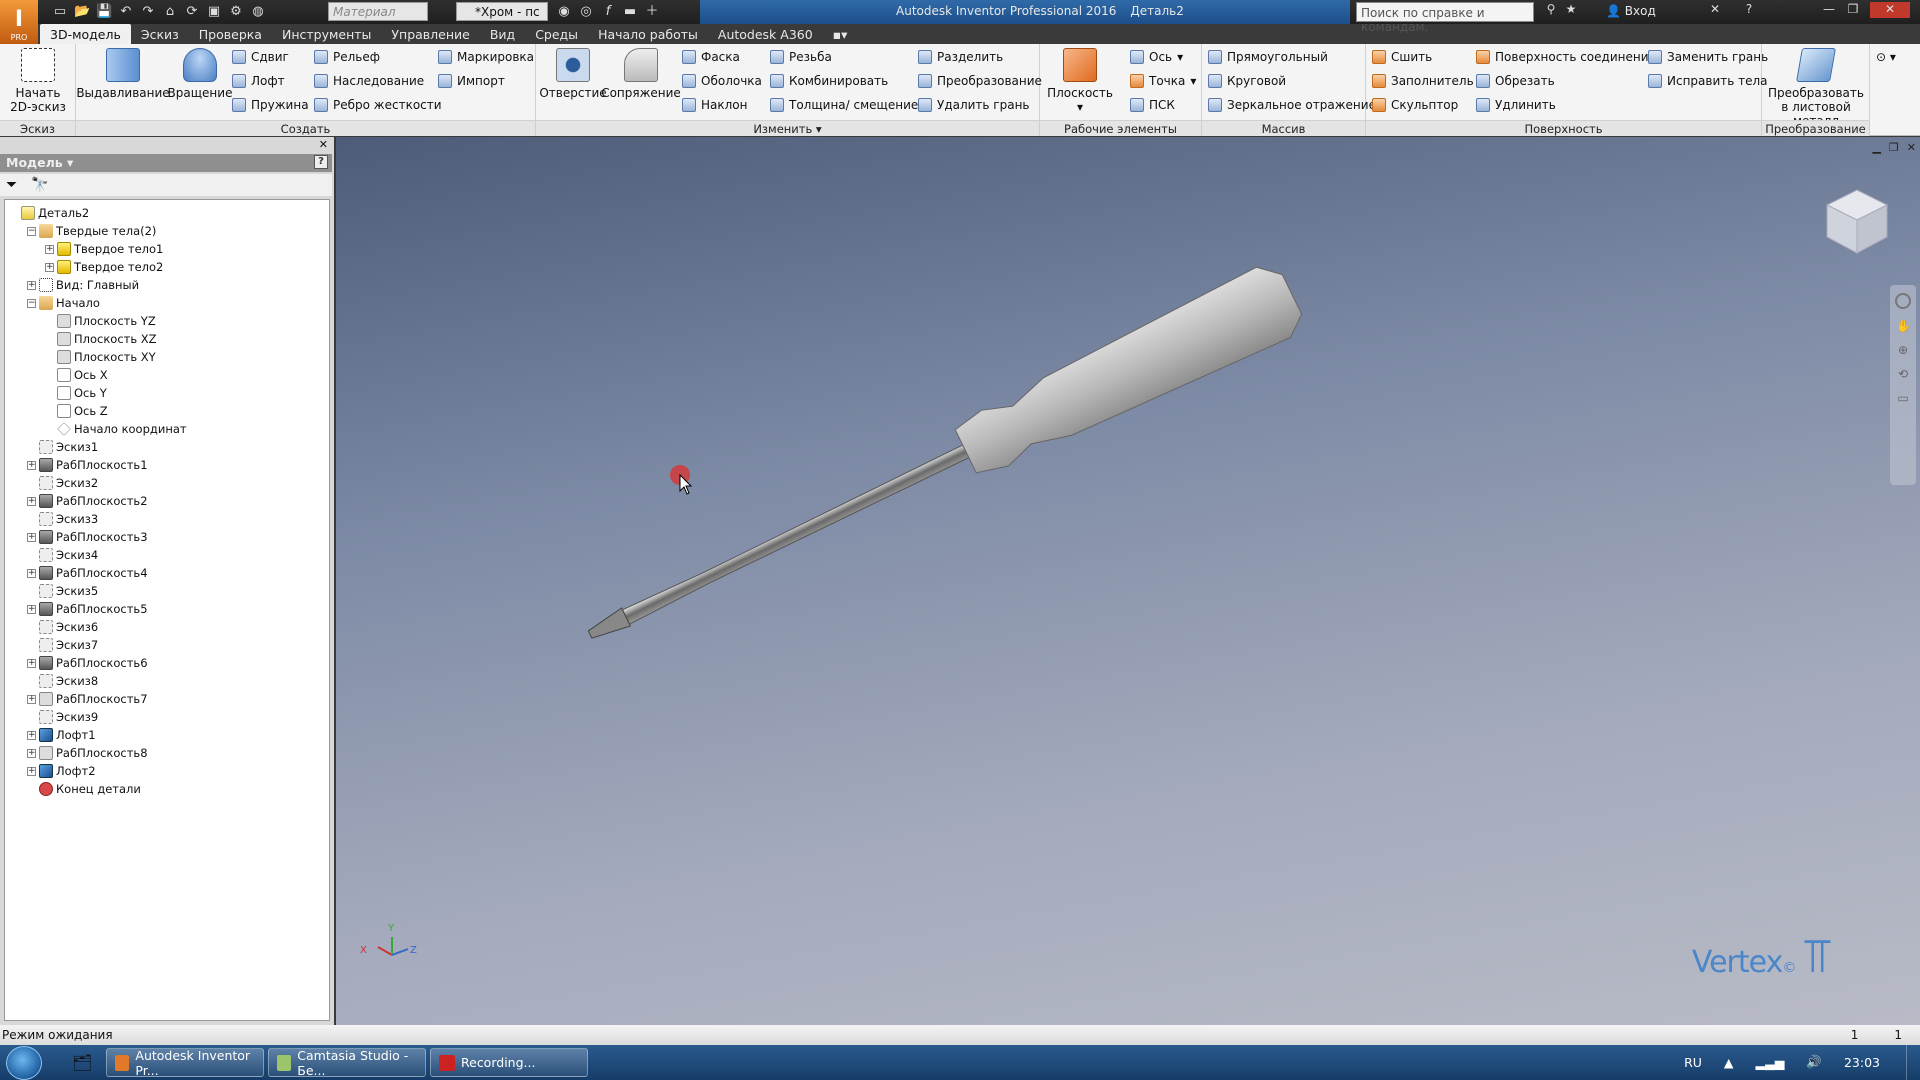  Describe the element at coordinates (148, 12) in the screenshot. I see `redo-icon: ↷` at that location.